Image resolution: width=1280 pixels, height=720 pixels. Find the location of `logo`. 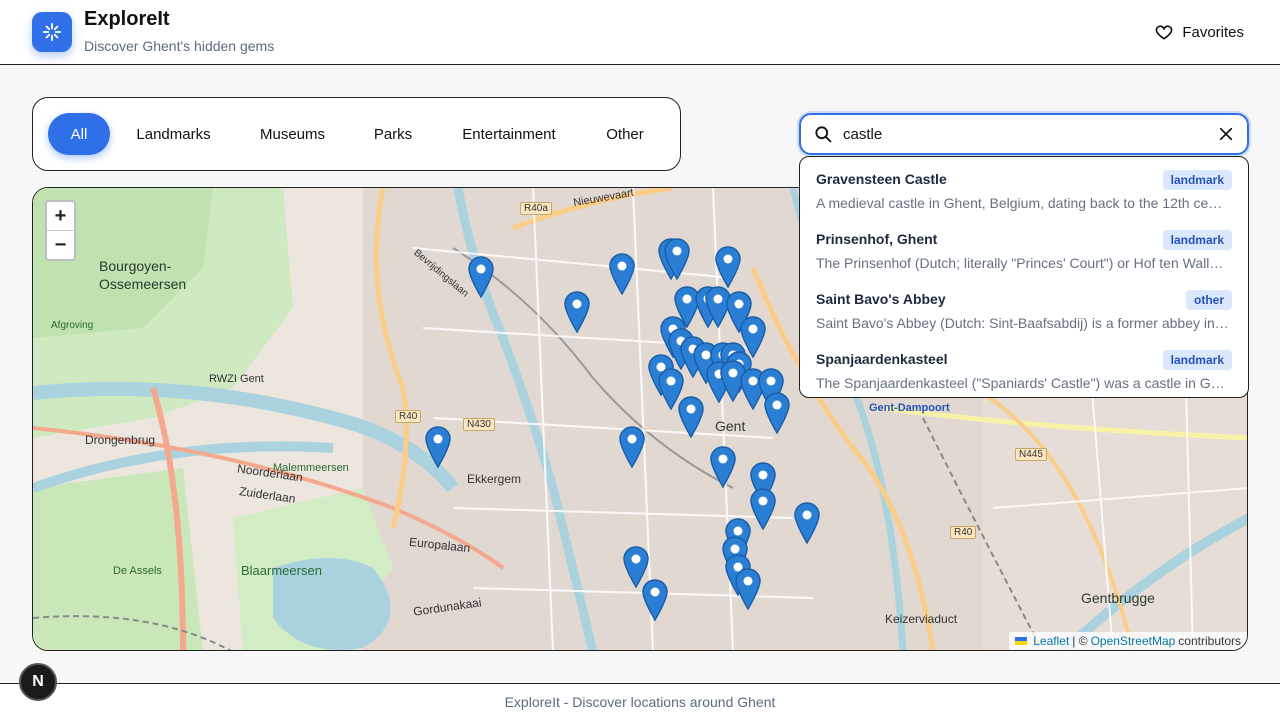

logo is located at coordinates (52, 32).